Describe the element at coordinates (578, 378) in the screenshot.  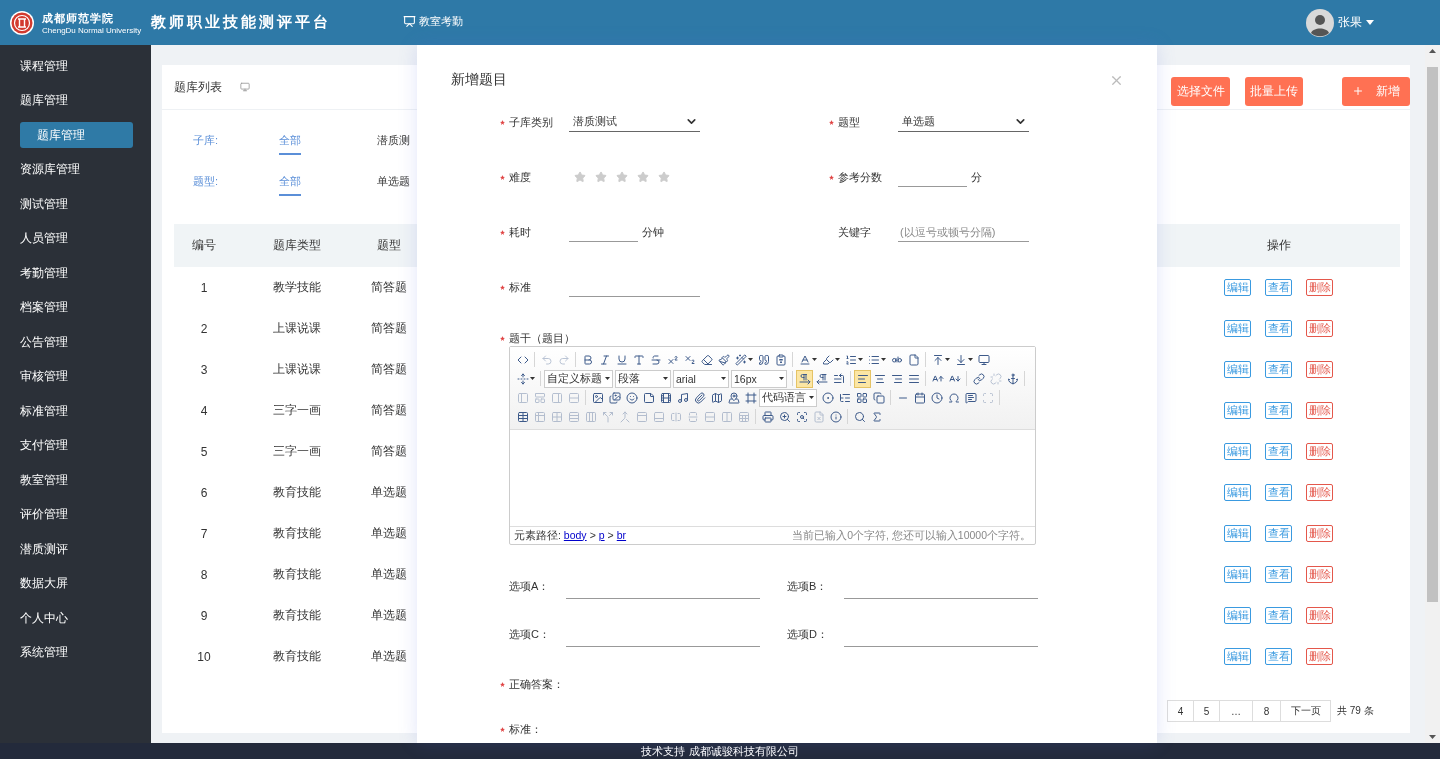
I see `toolbar-select: 自定义标题` at that location.